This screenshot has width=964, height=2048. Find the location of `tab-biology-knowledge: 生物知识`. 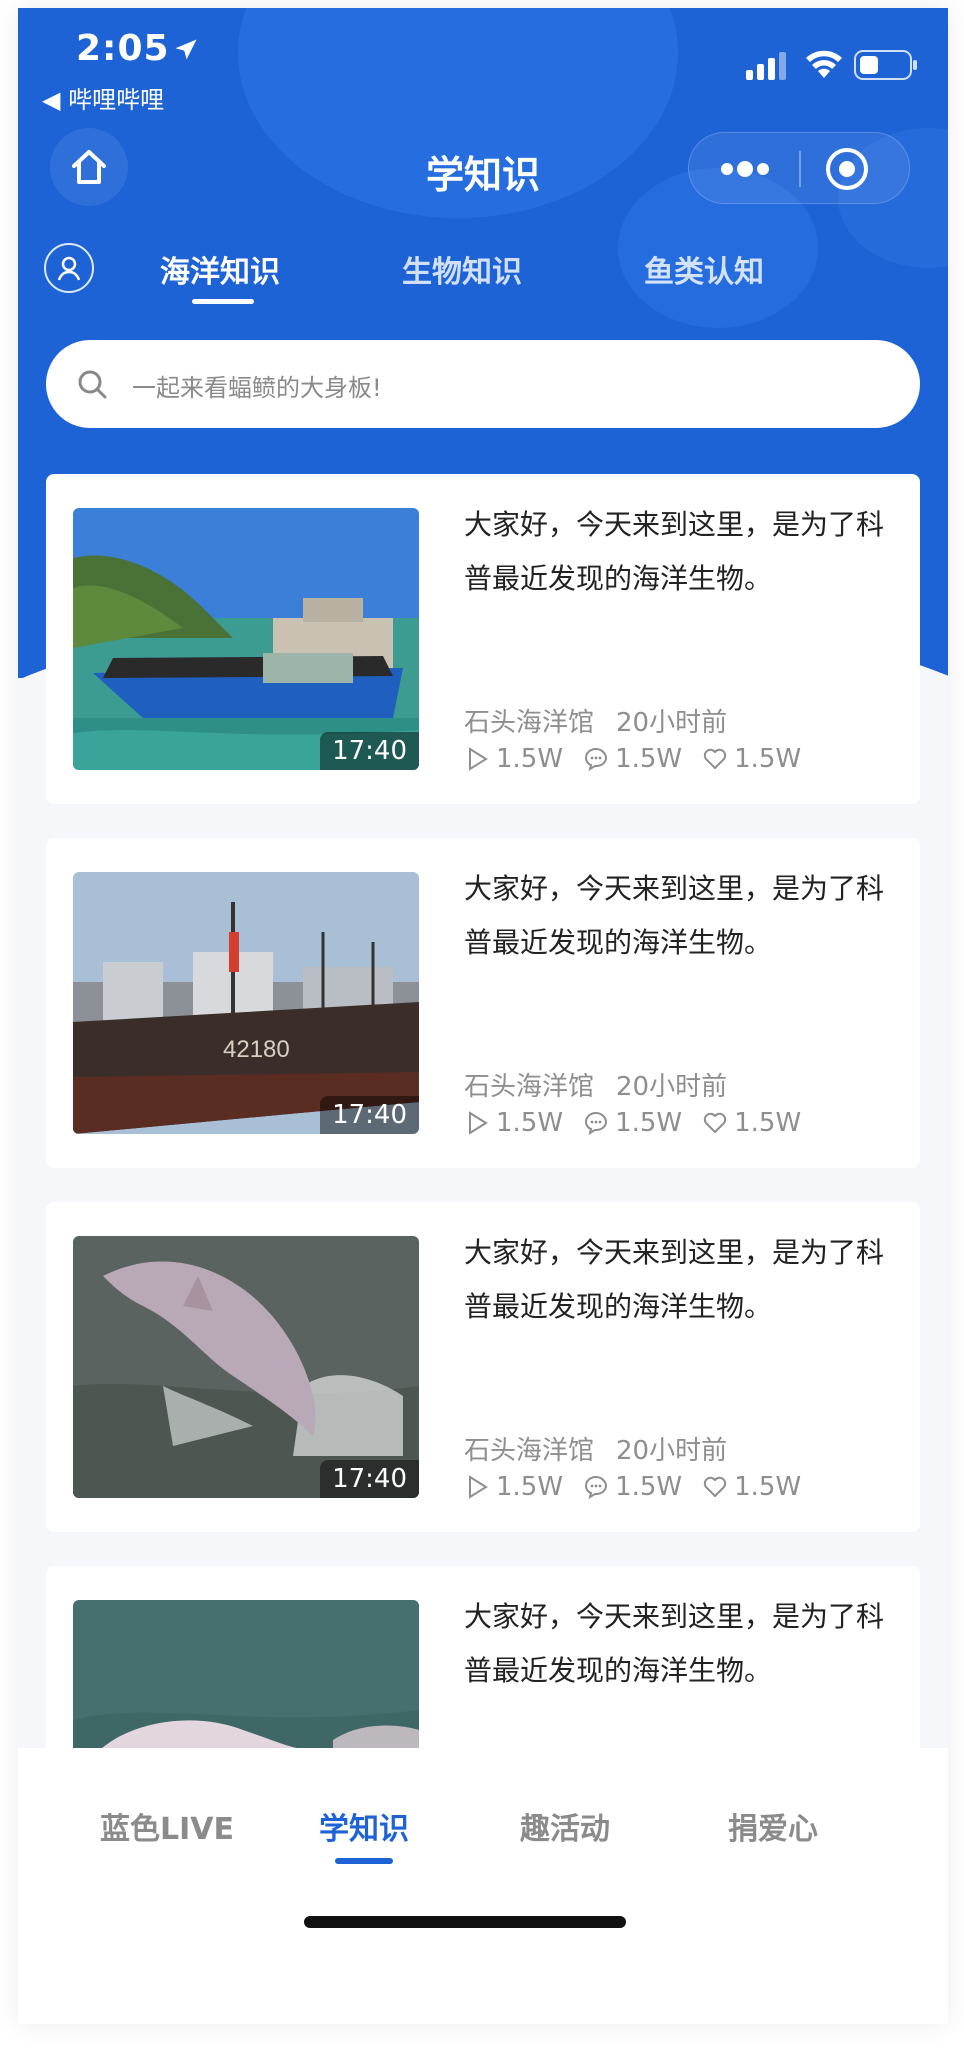

tab-biology-knowledge: 生物知识 is located at coordinates (462, 269).